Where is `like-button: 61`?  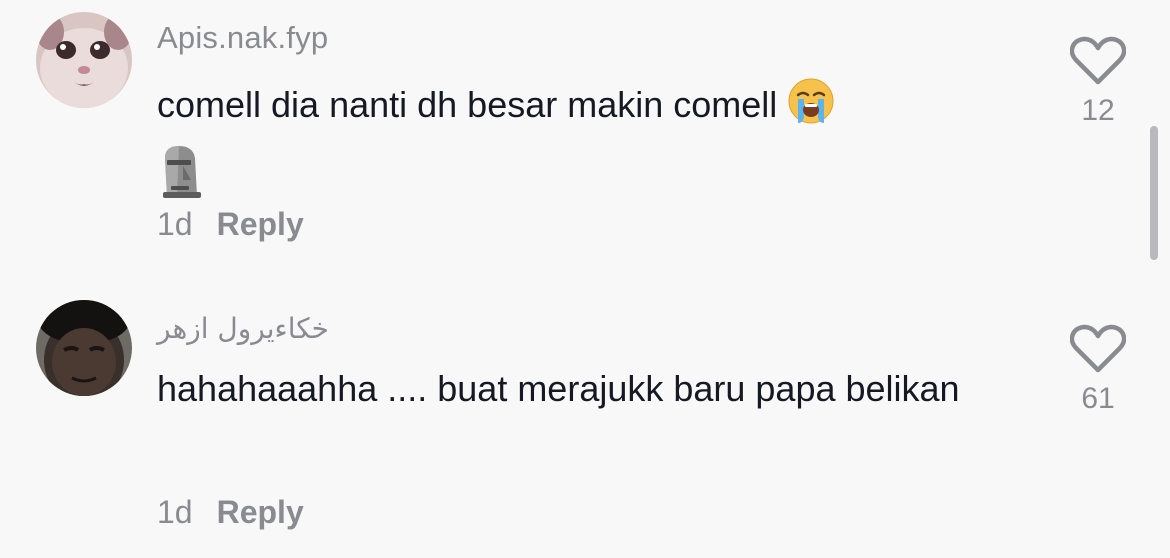
like-button: 61 is located at coordinates (1098, 370).